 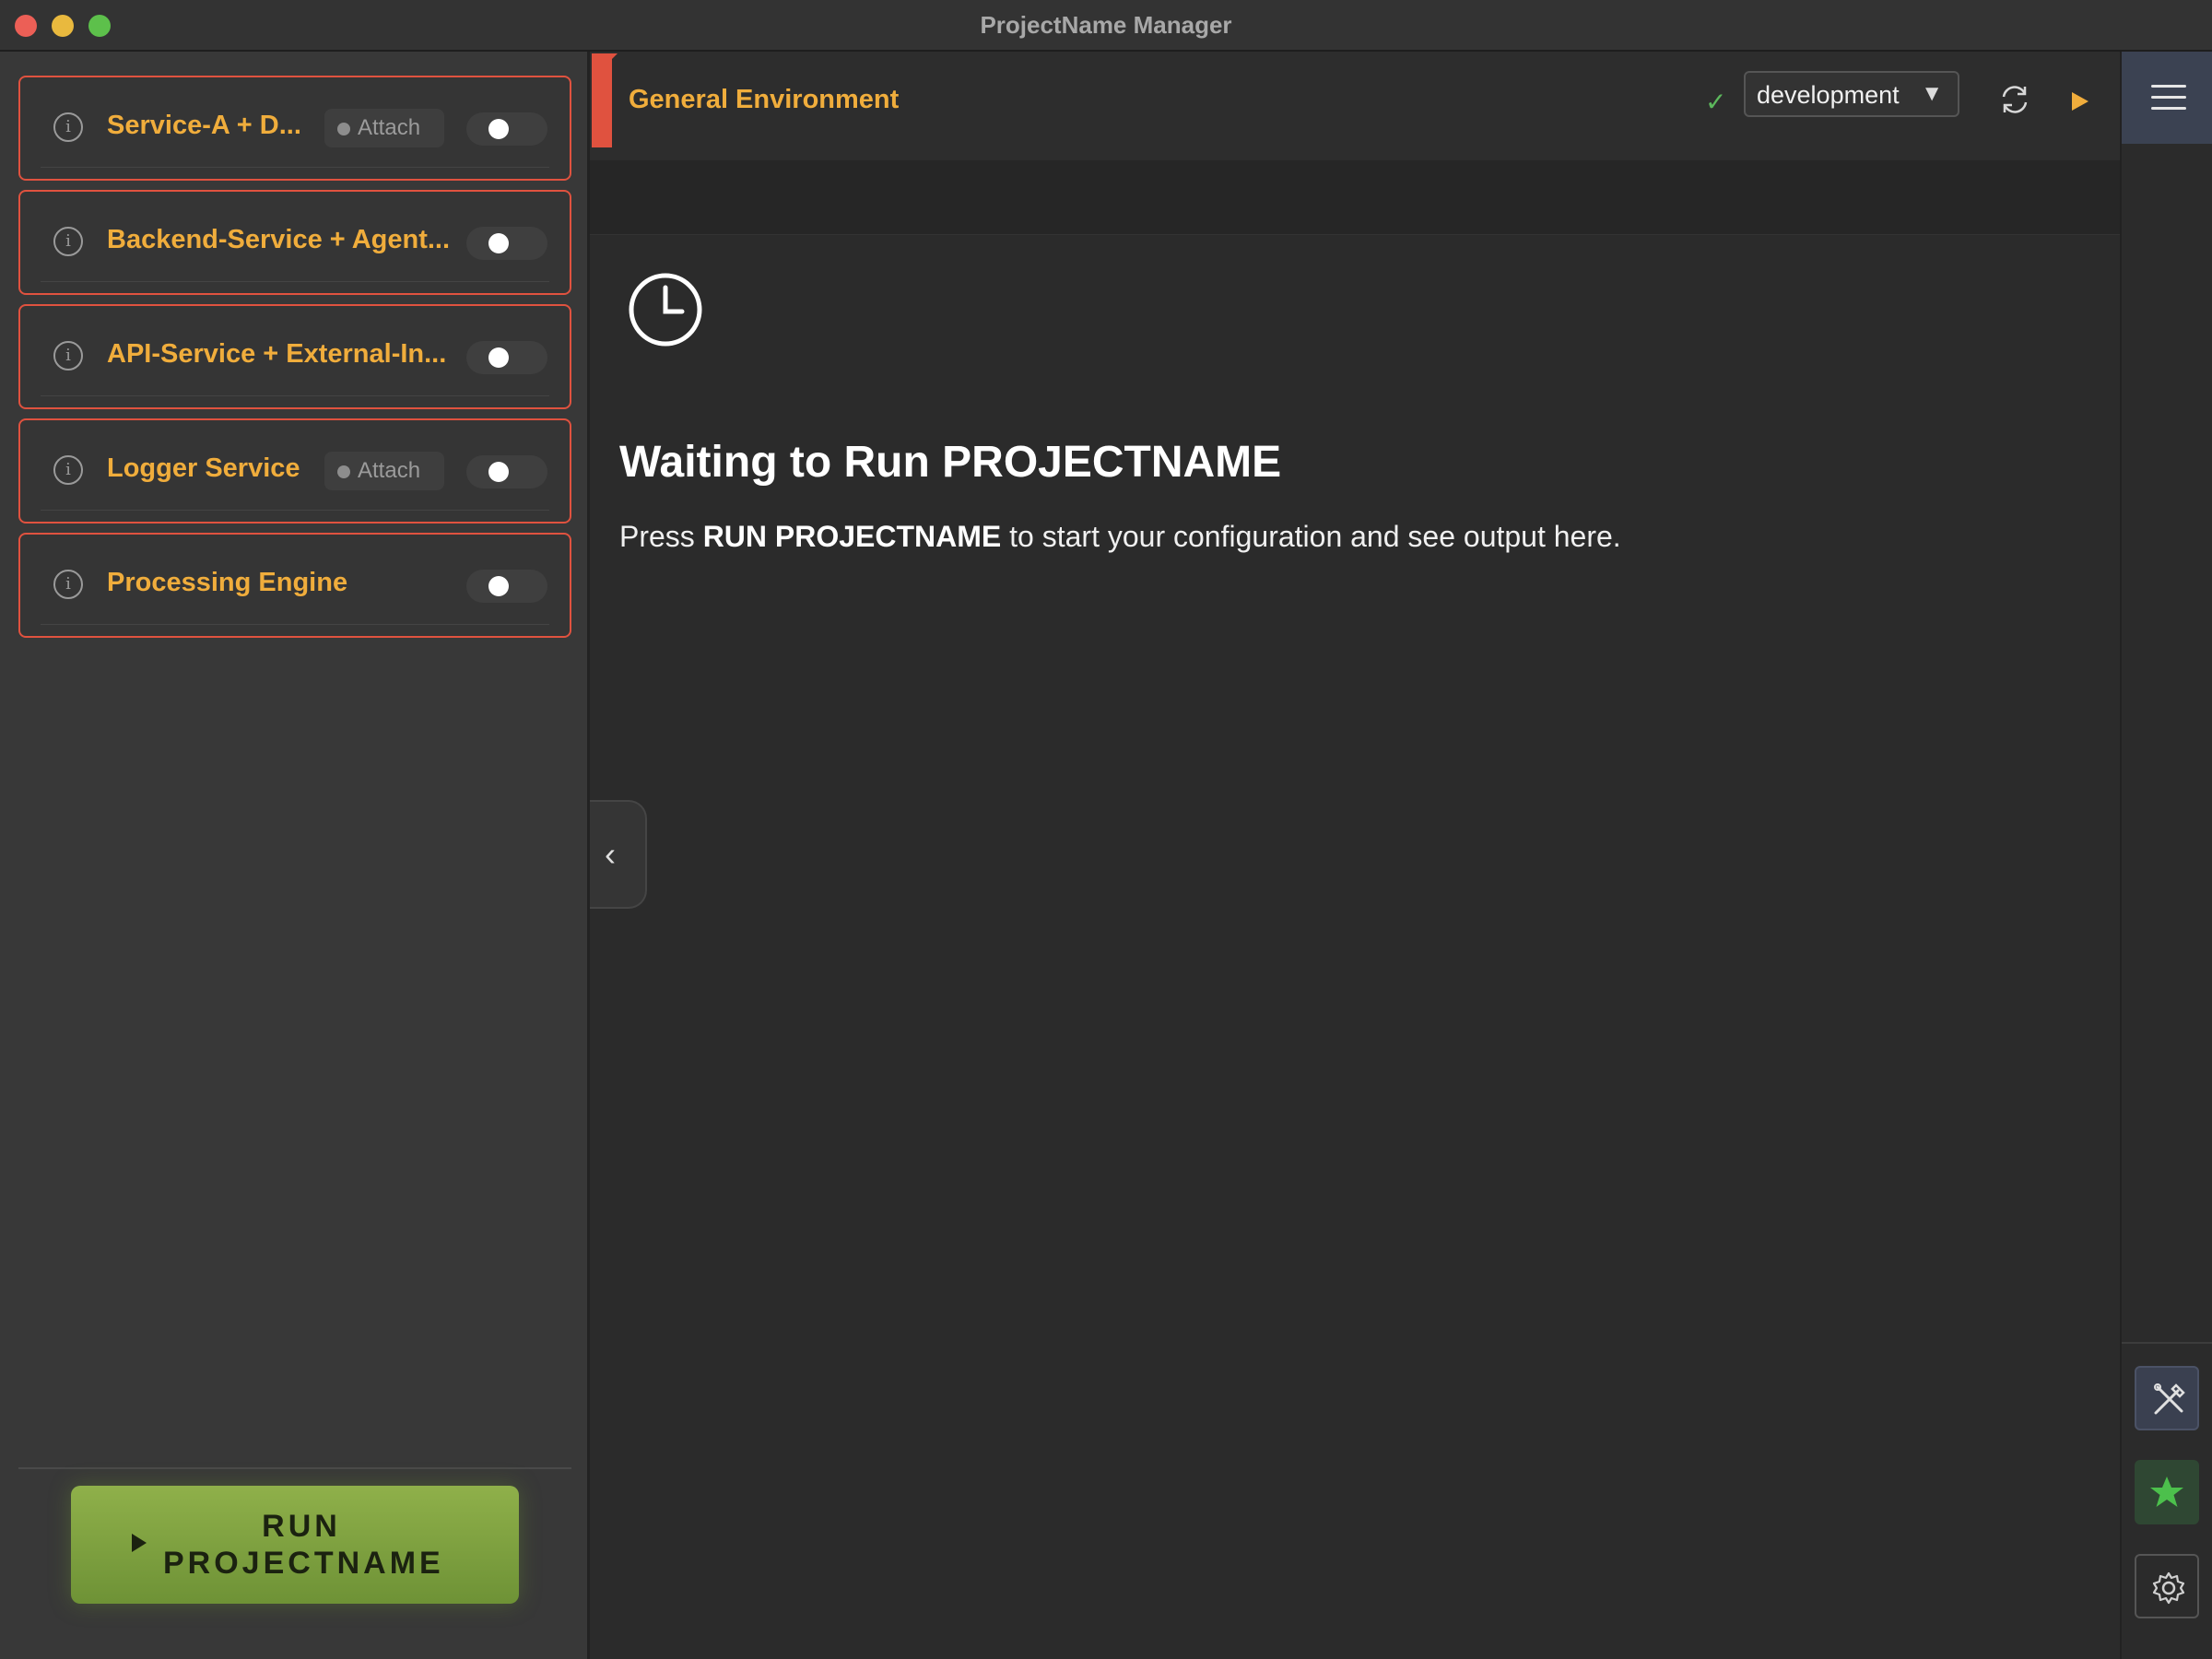 I want to click on service-card: i Service-A + D... Attach, so click(x=294, y=128).